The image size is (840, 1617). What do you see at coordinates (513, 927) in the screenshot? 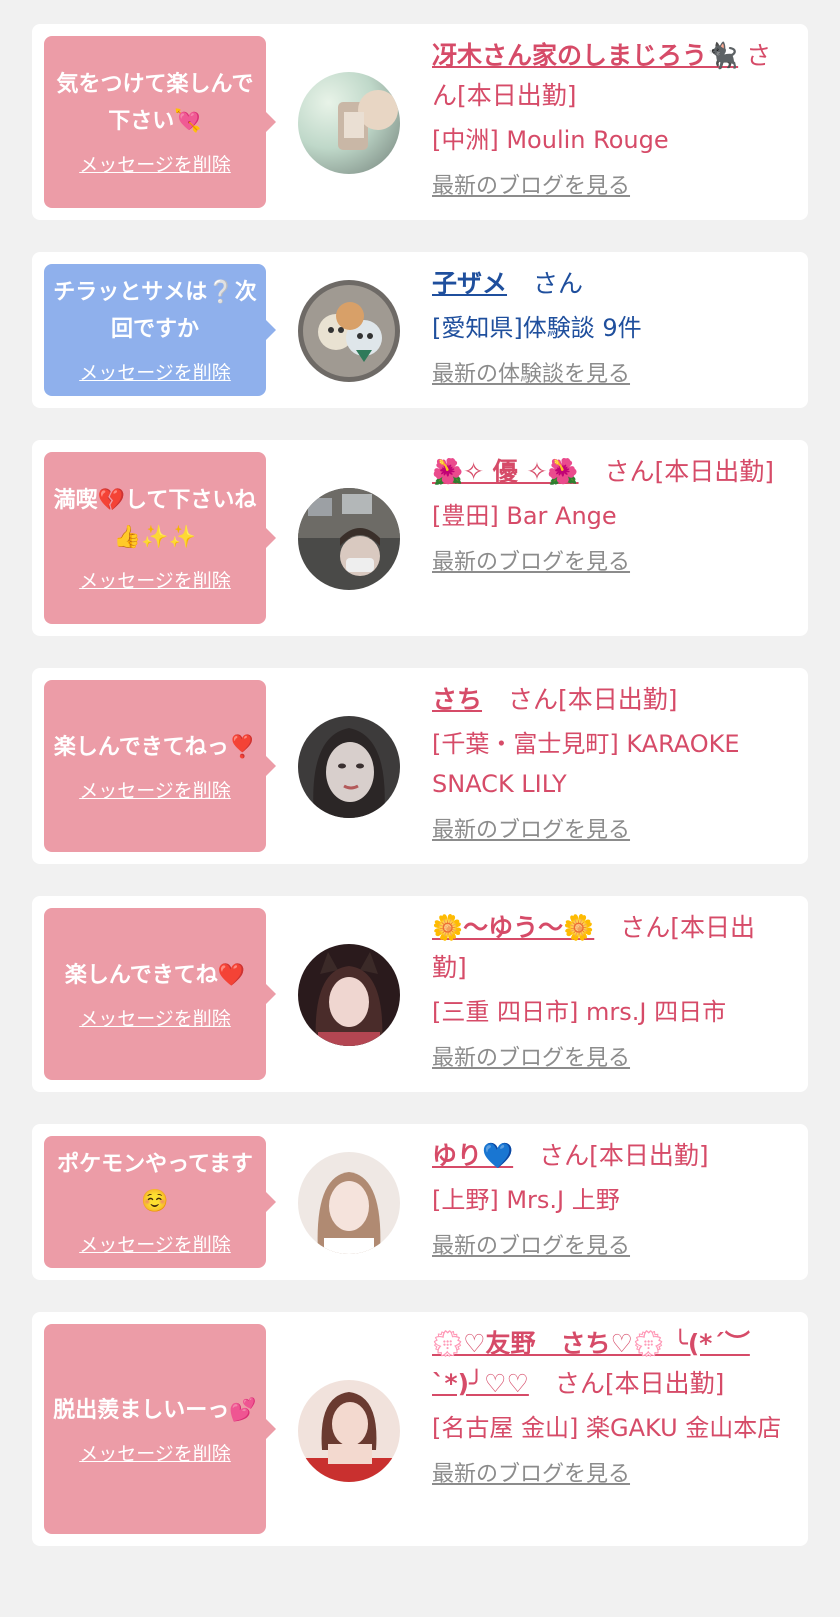
I see `profile-name-link: 🌼〜ゆう〜🌼` at bounding box center [513, 927].